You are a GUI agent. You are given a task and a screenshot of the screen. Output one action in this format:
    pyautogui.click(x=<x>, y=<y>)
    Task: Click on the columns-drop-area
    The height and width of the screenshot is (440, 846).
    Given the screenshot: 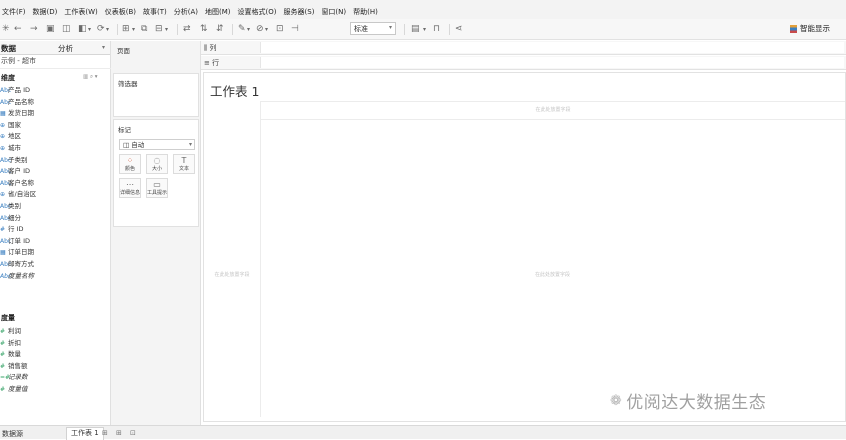 What is the action you would take?
    pyautogui.click(x=552, y=47)
    